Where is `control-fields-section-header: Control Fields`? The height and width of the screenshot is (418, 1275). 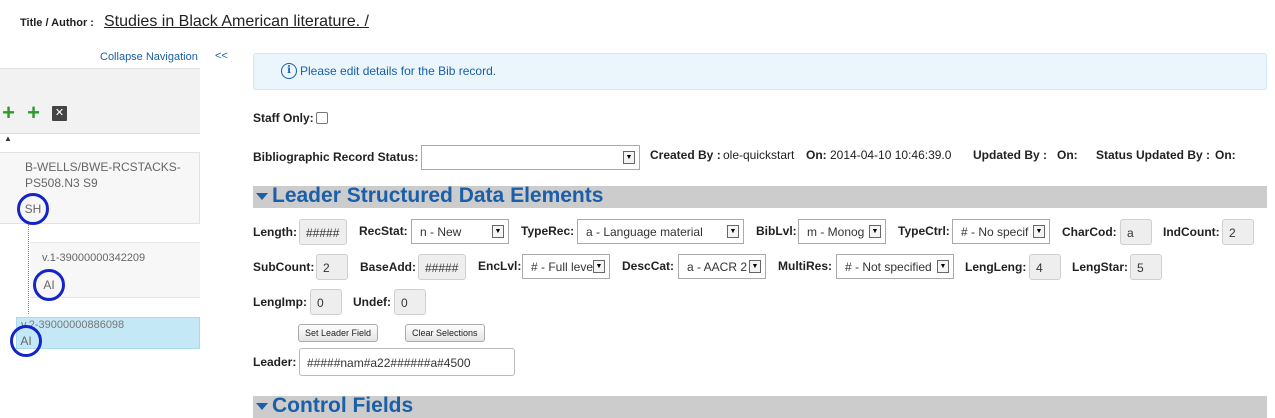 control-fields-section-header: Control Fields is located at coordinates (760, 406).